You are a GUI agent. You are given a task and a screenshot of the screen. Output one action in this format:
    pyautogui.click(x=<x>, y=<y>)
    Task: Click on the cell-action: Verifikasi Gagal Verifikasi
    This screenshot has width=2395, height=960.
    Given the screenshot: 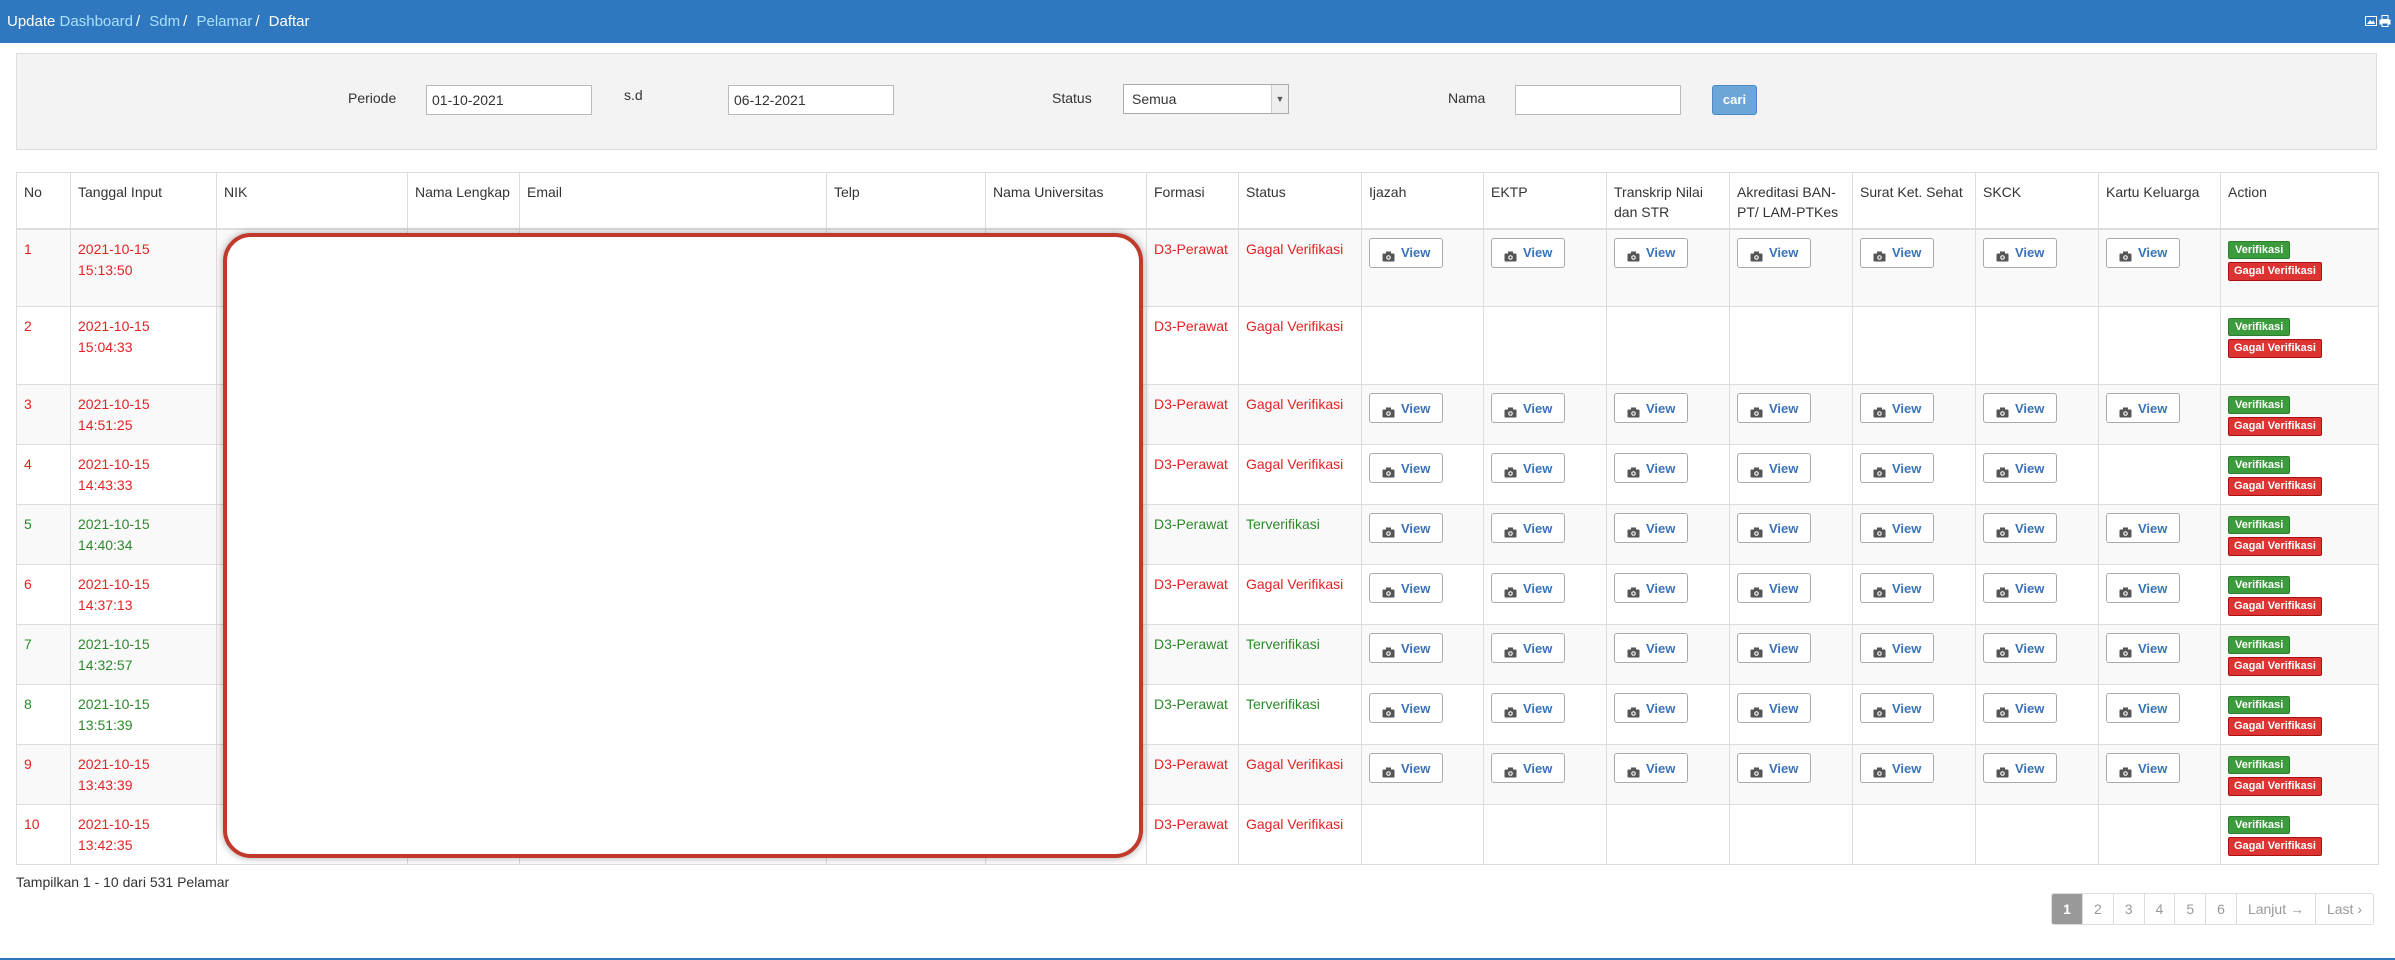 What is the action you would take?
    pyautogui.click(x=2299, y=834)
    